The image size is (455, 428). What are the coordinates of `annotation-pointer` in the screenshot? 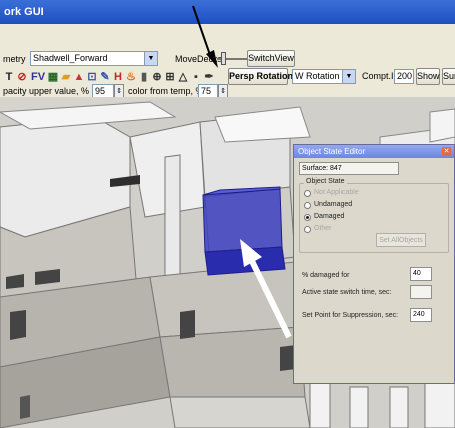 It's located at (205, 36).